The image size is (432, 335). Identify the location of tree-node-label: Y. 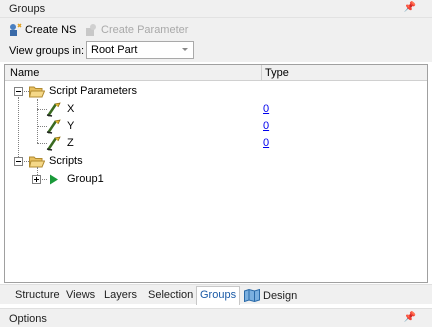
(71, 126).